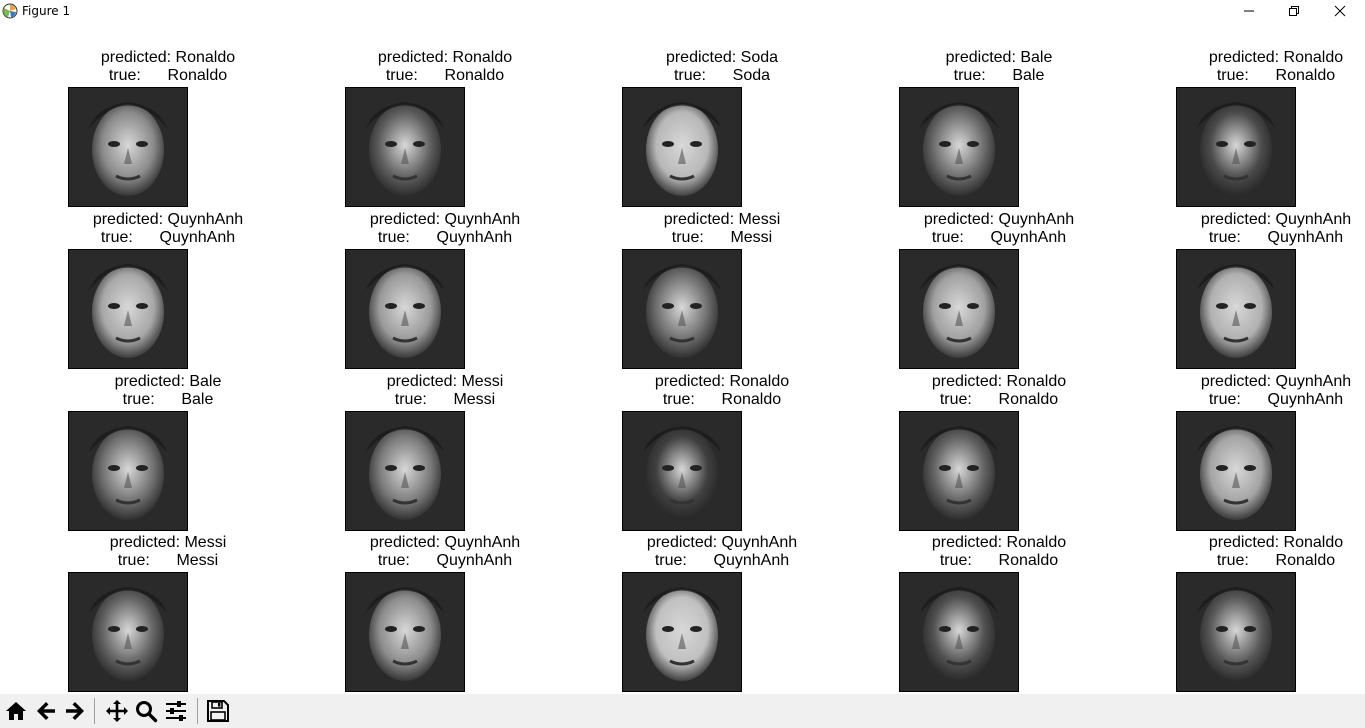 The width and height of the screenshot is (1365, 728). I want to click on navigation-toolbar, so click(682, 711).